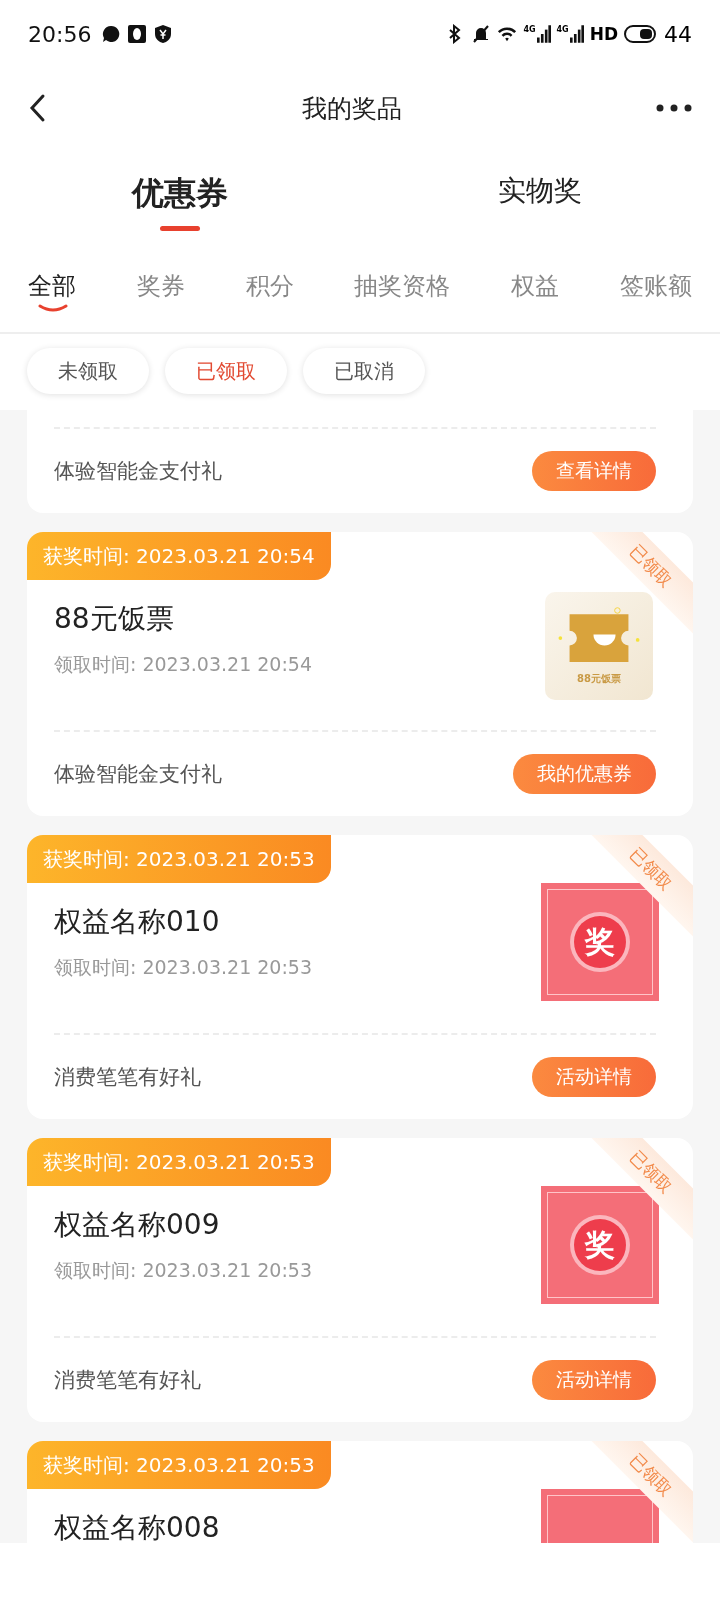 This screenshot has width=720, height=1600. Describe the element at coordinates (137, 1526) in the screenshot. I see `prize-title: 权益名称008` at that location.